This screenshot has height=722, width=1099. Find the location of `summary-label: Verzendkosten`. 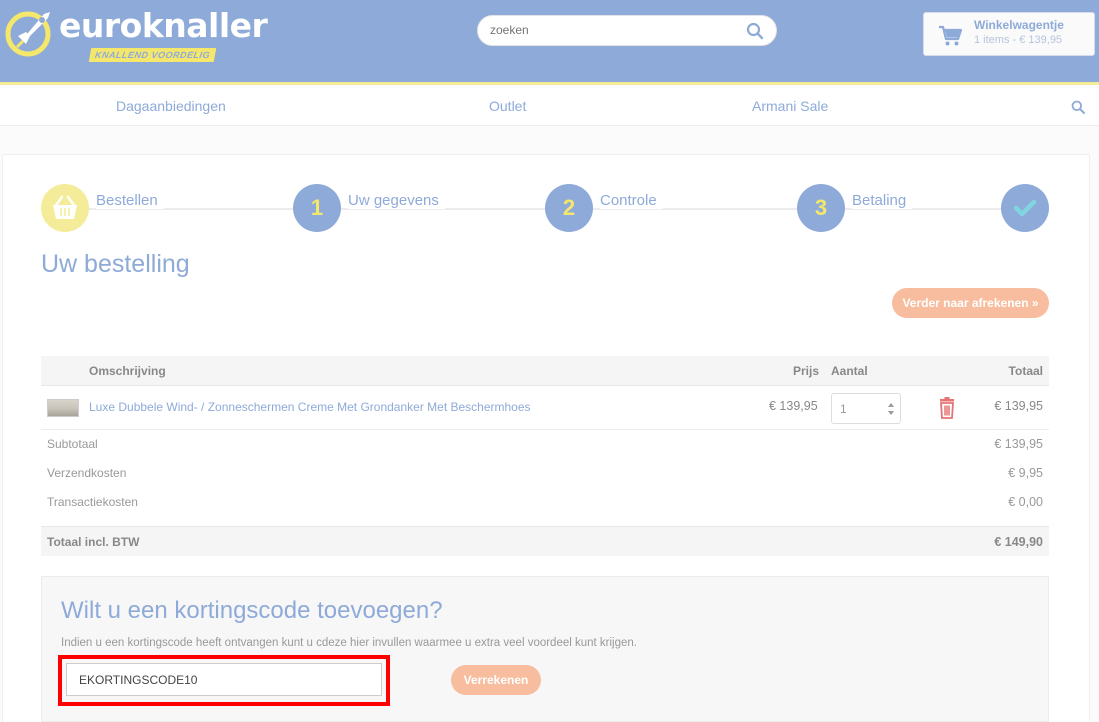

summary-label: Verzendkosten is located at coordinates (87, 473).